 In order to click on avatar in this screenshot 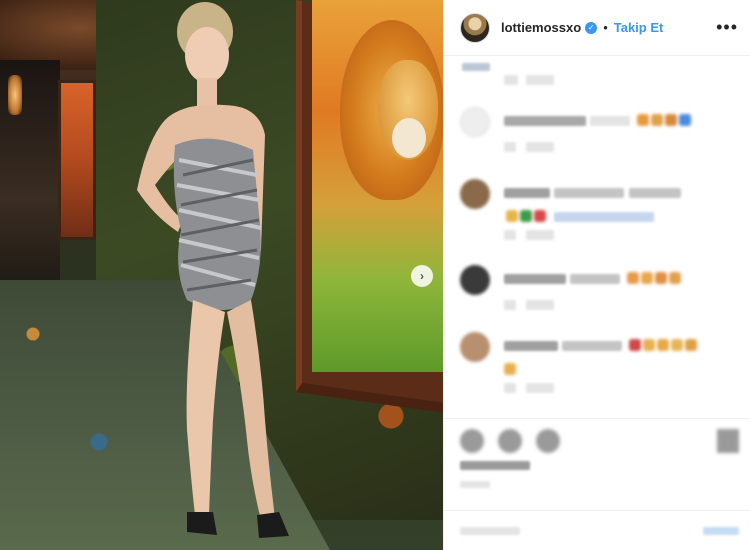, I will do `click(475, 27)`.